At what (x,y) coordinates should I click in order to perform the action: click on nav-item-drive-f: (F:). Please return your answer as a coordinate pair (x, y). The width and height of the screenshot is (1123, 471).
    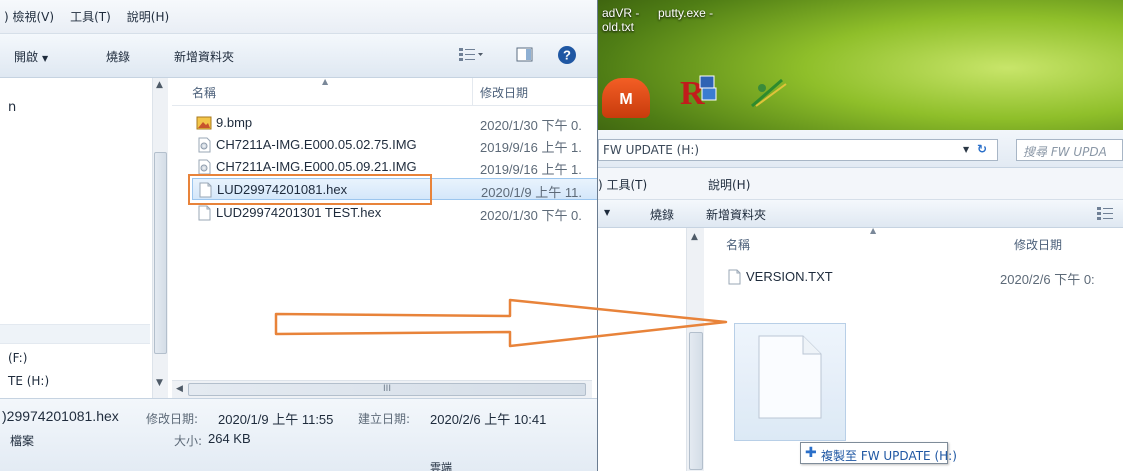
    Looking at the image, I should click on (17, 358).